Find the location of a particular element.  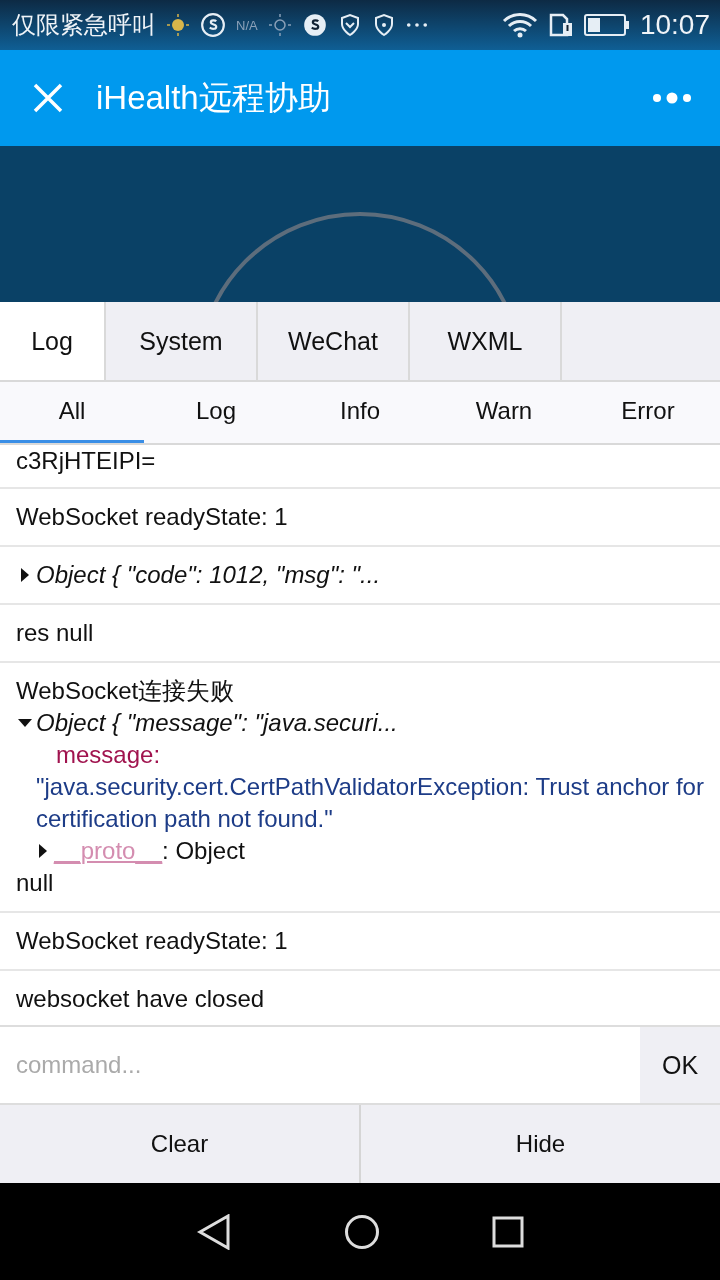

ok-button: OK is located at coordinates (680, 1065).